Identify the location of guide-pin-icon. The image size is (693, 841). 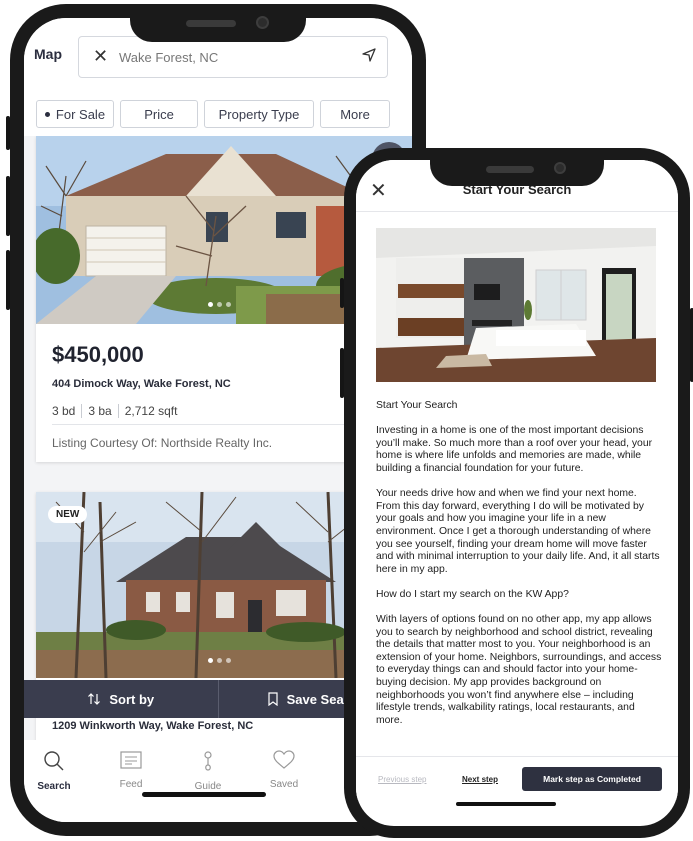
(208, 761).